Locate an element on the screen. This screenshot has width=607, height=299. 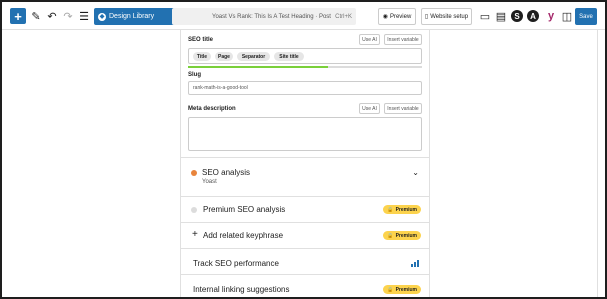
bar-chart-icon is located at coordinates (415, 263).